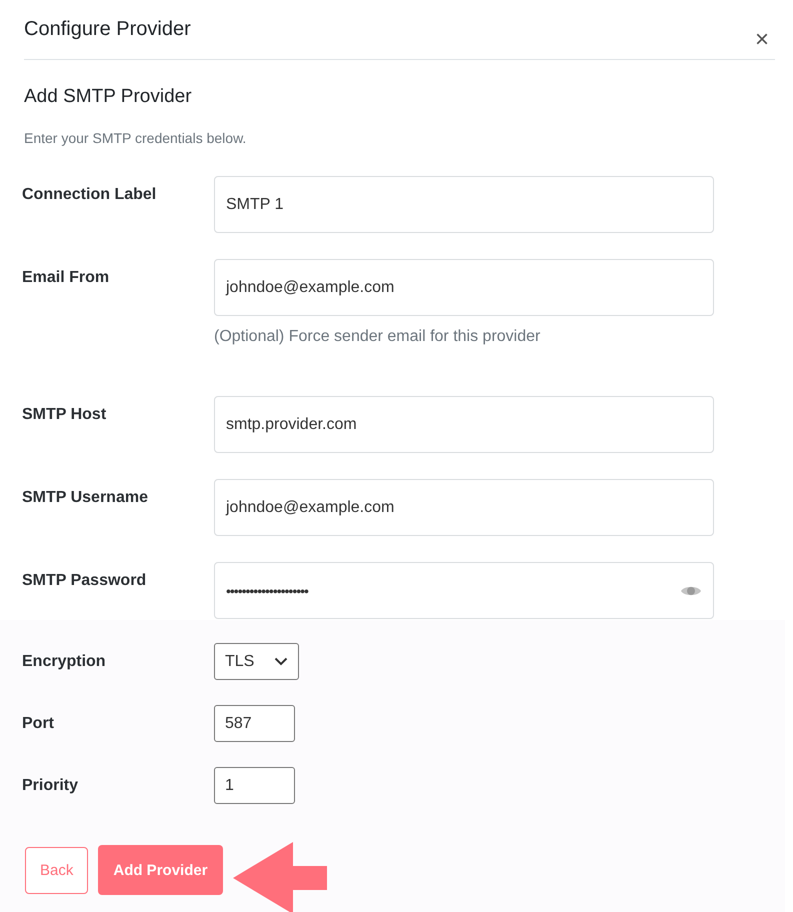  What do you see at coordinates (38, 723) in the screenshot?
I see `field-label: Port` at bounding box center [38, 723].